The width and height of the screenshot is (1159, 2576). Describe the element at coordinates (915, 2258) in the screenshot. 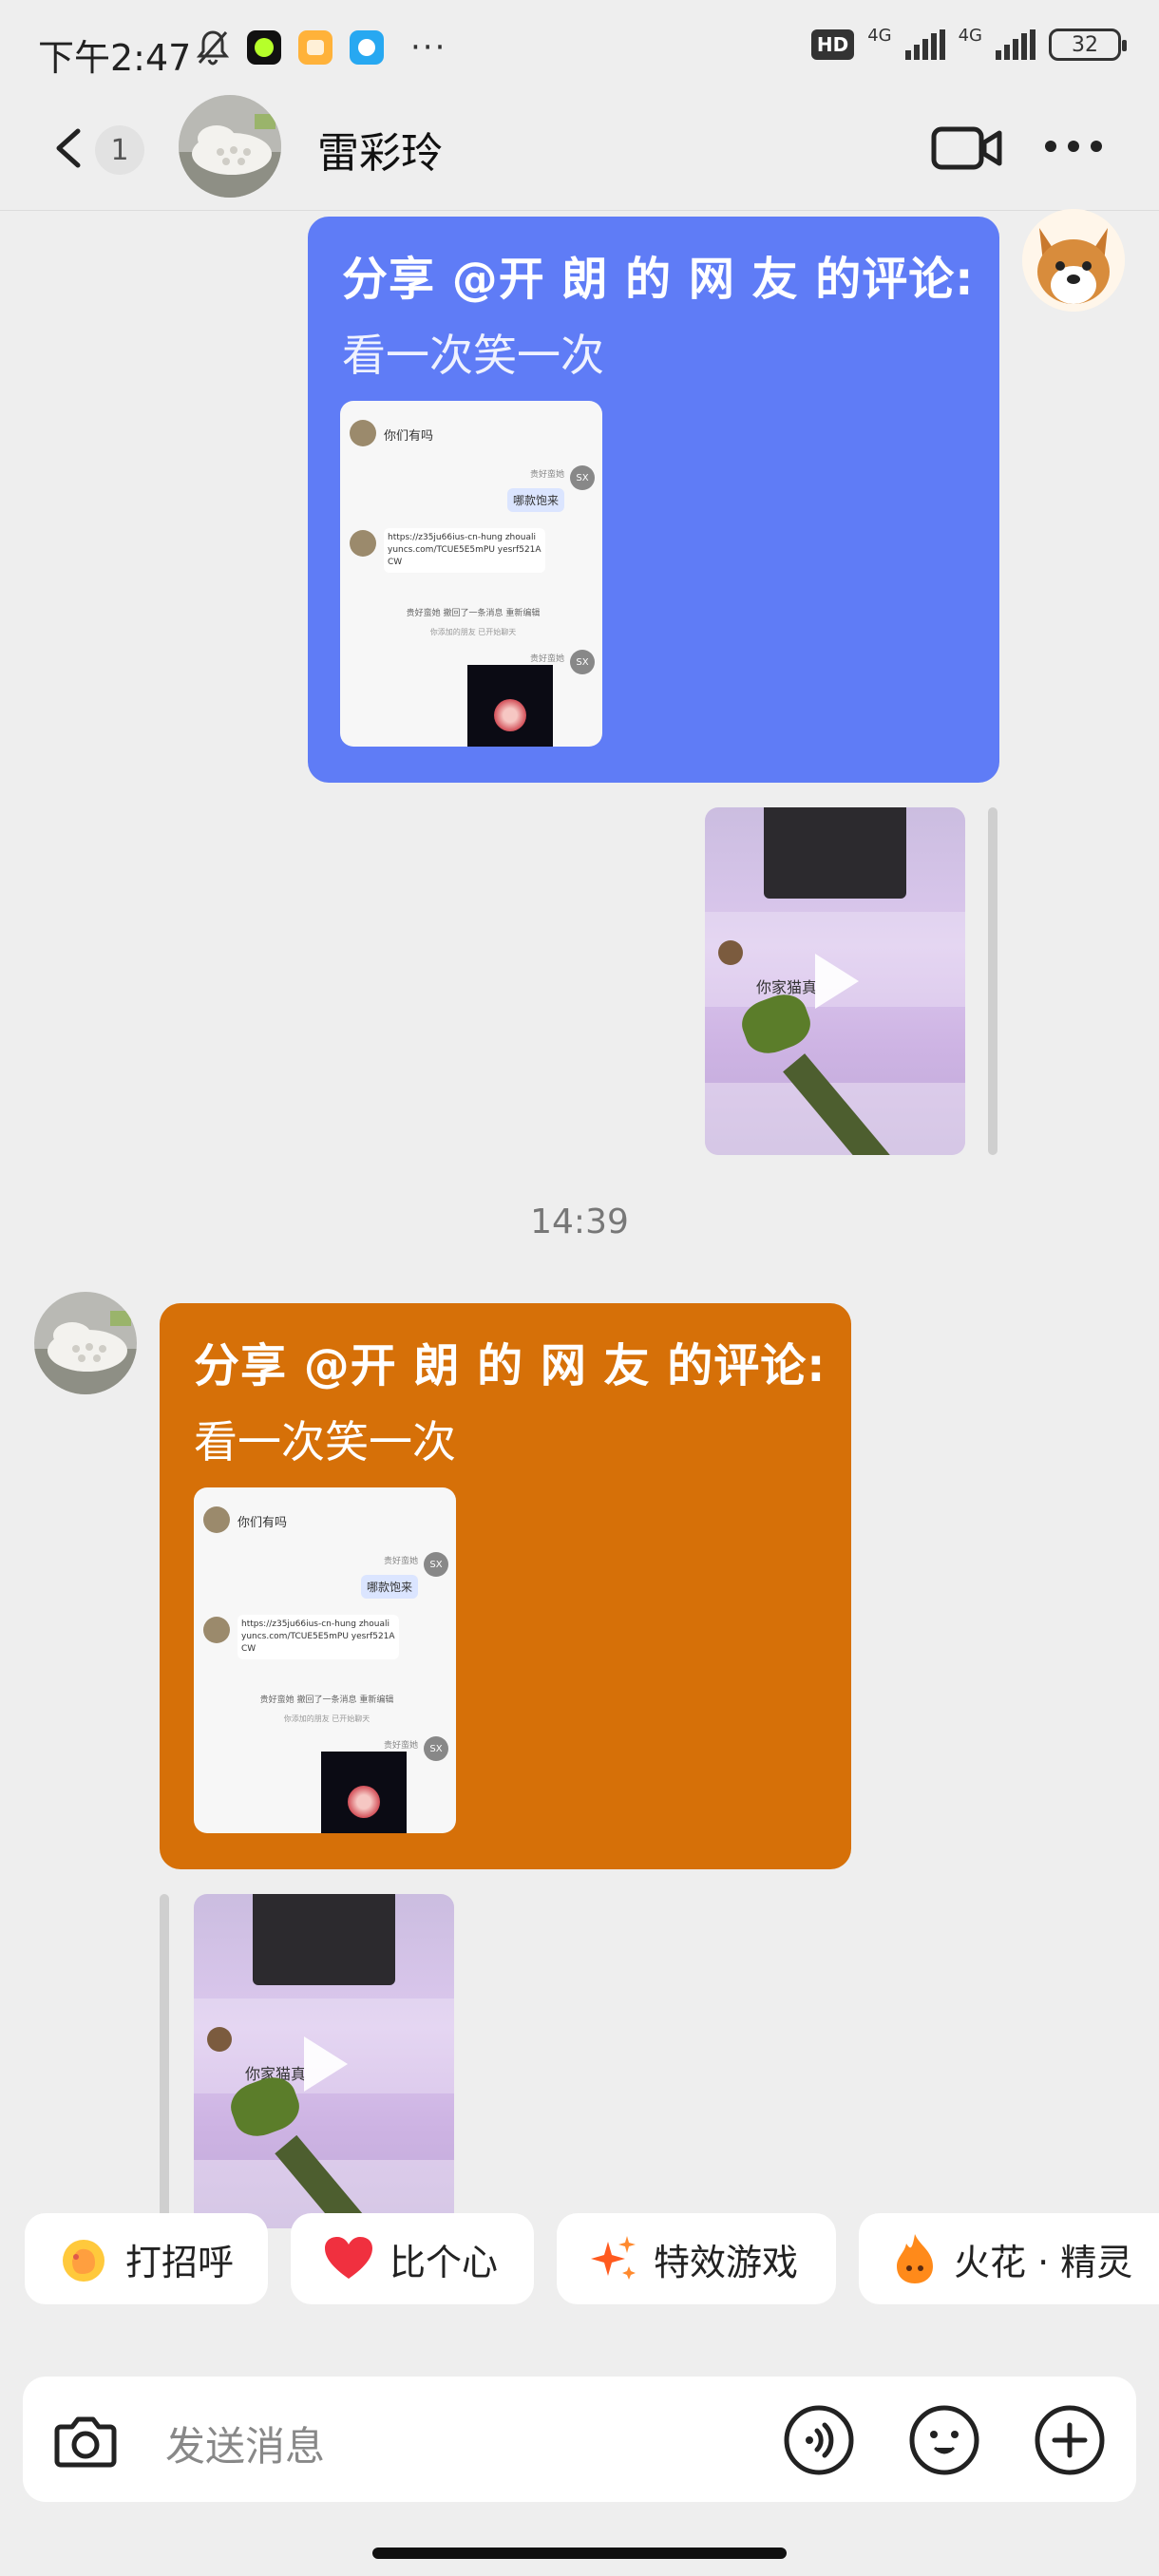

I see `flame-icon` at that location.